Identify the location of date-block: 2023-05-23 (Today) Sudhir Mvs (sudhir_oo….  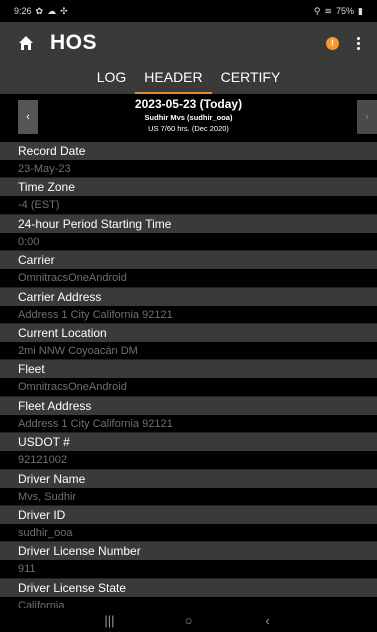
(188, 115).